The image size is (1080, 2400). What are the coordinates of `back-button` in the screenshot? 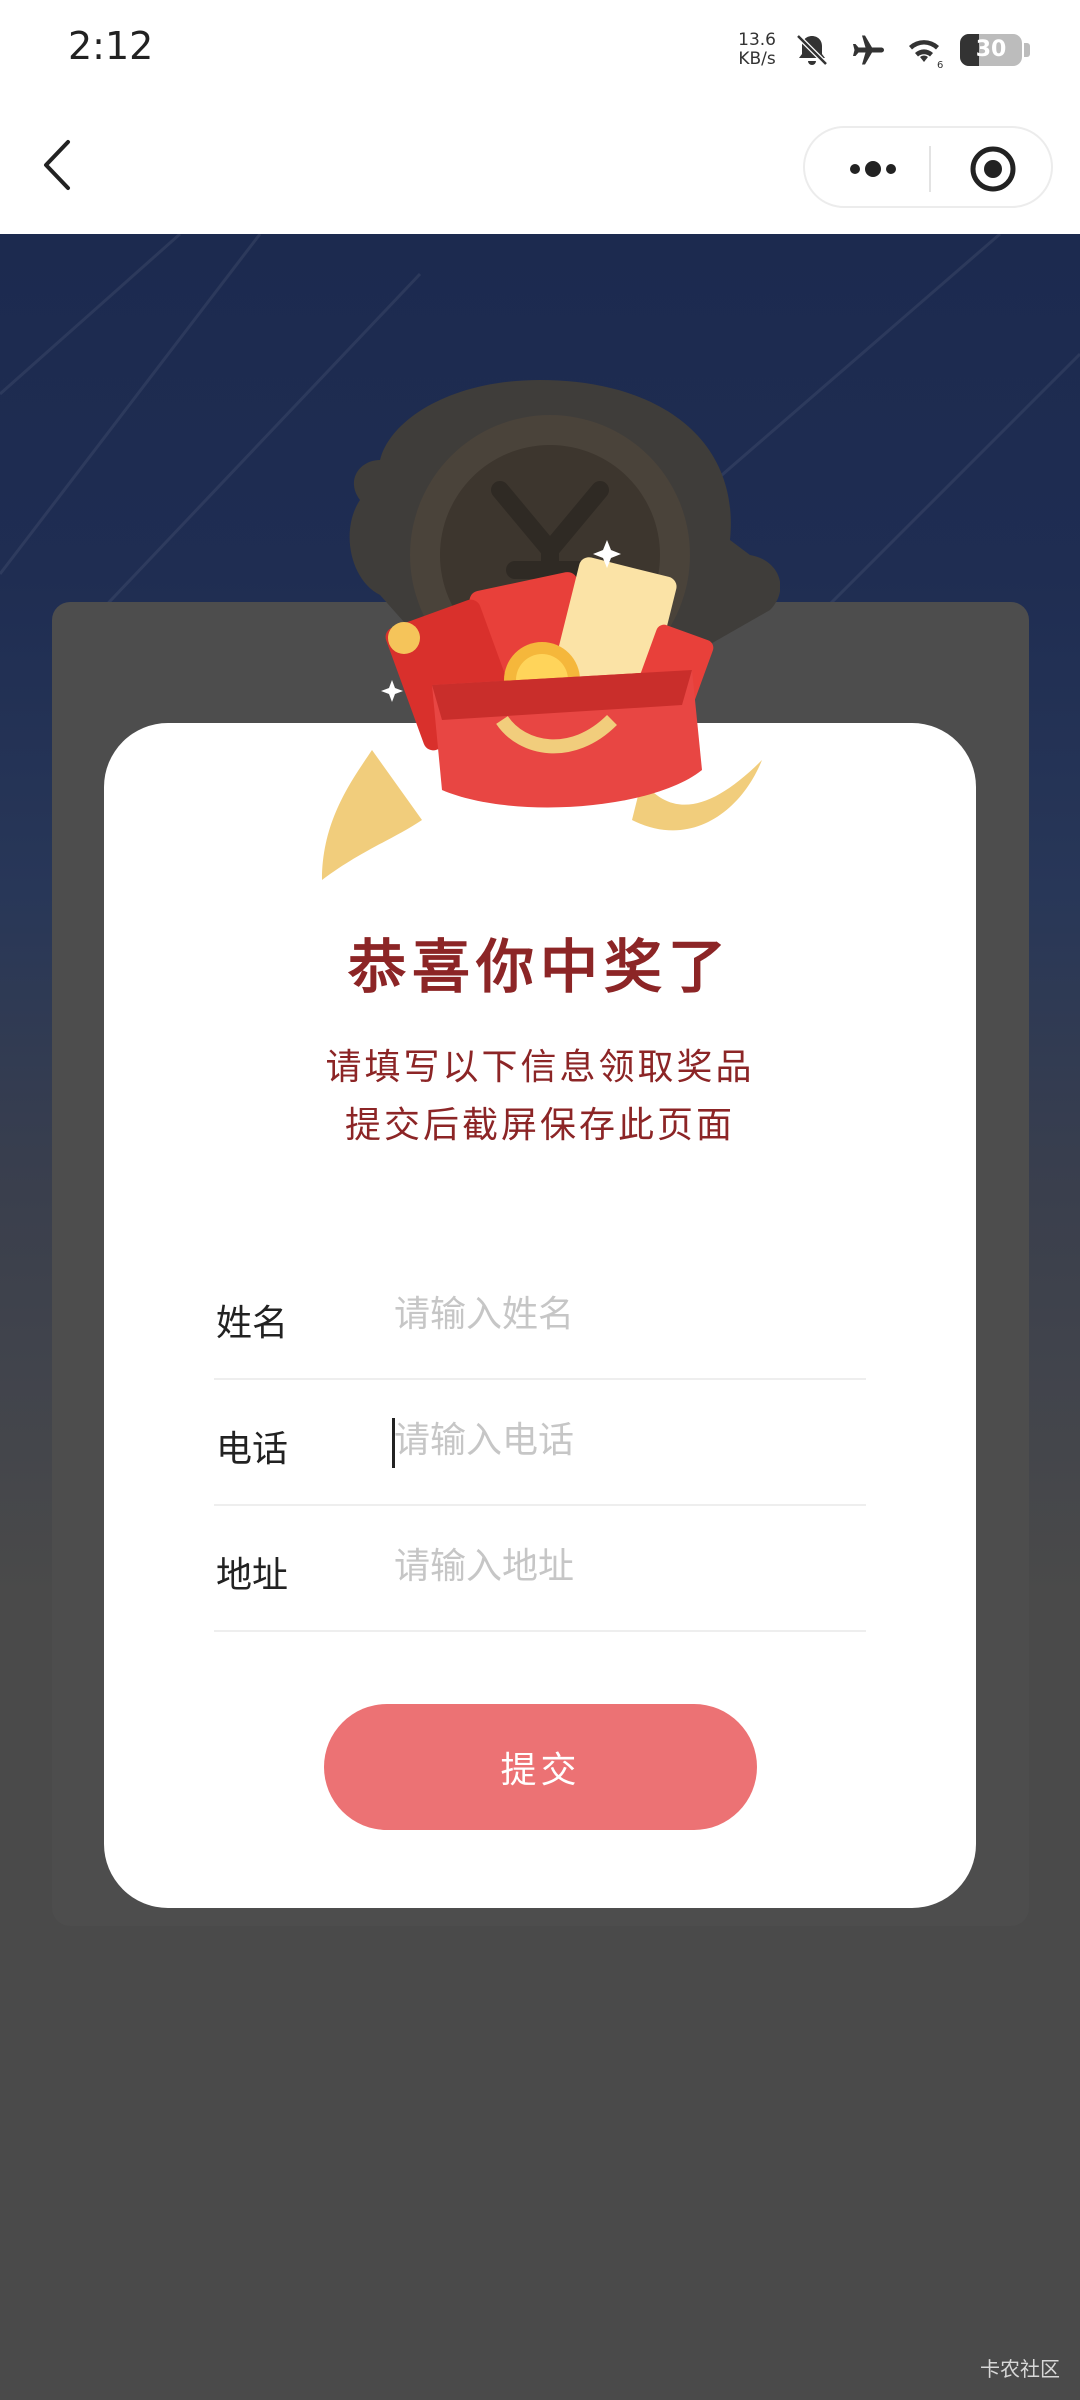 It's located at (61, 165).